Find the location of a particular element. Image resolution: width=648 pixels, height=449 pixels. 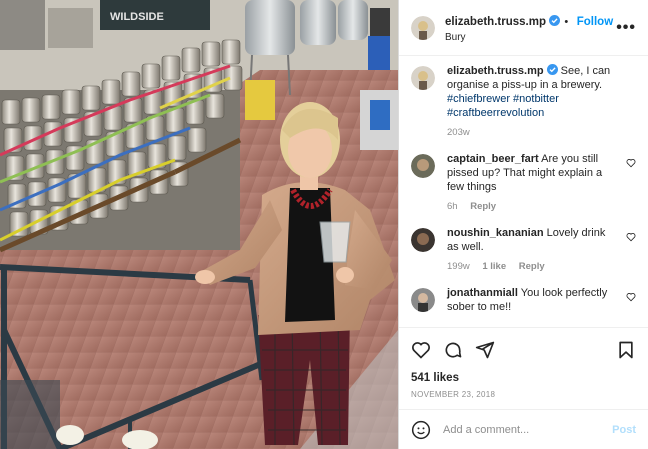

follow-button: Follow is located at coordinates (595, 22).